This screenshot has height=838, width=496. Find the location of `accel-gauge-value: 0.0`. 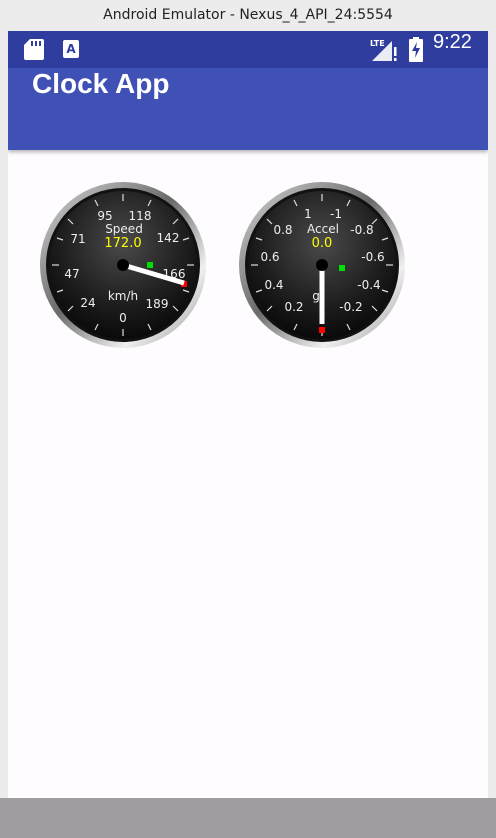

accel-gauge-value: 0.0 is located at coordinates (322, 243).